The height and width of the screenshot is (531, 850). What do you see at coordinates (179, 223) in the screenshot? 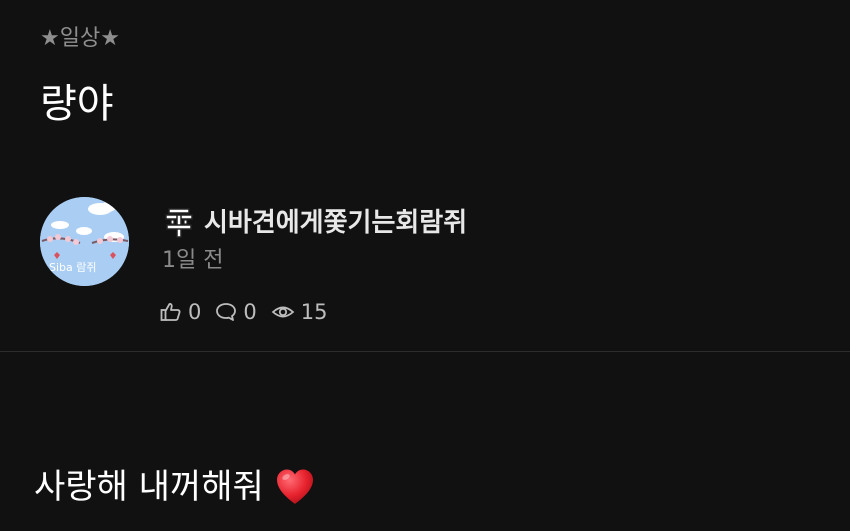
I see `level-badge-icon` at bounding box center [179, 223].